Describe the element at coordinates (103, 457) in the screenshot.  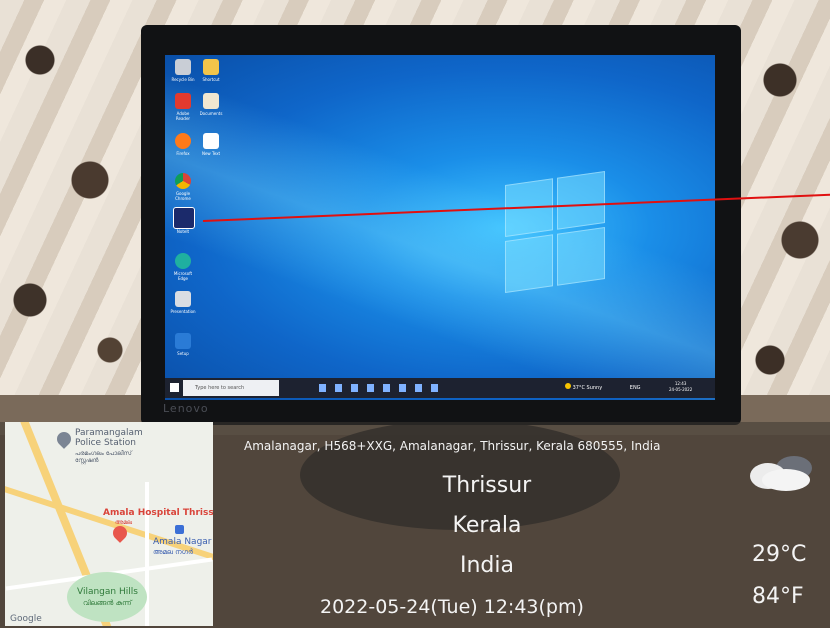
I see `map-label-police-station-ml: പരമംഗലം പോലീസ് സ്റ്റേഷൻ` at that location.